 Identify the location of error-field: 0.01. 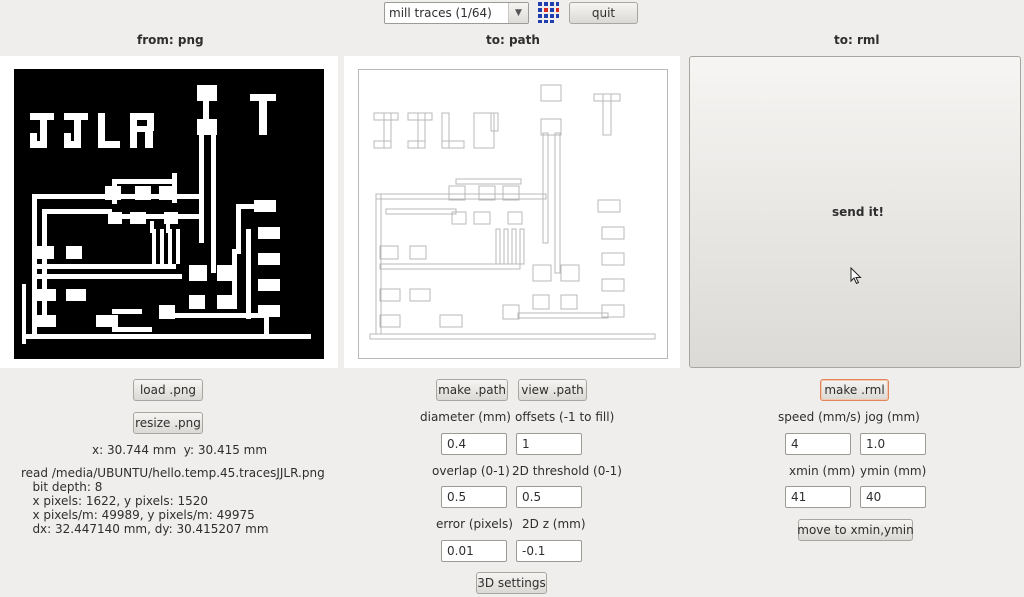
(474, 551).